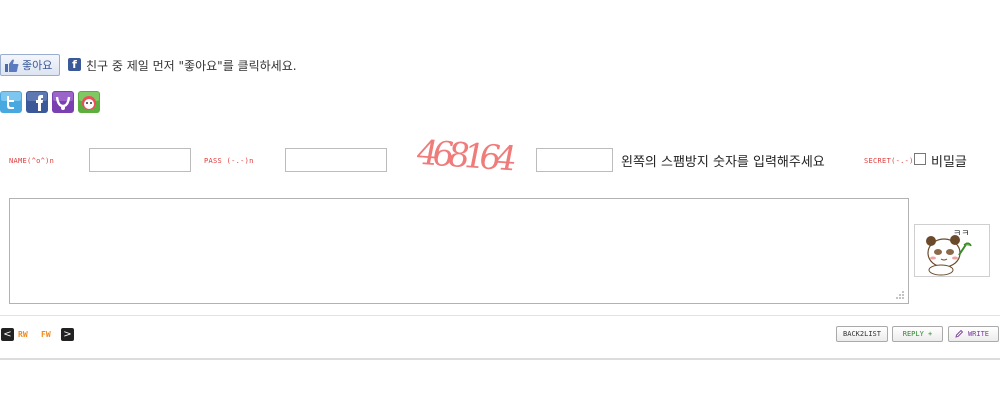 This screenshot has width=1000, height=400. What do you see at coordinates (464, 156) in the screenshot?
I see `captcha-image: 468164` at bounding box center [464, 156].